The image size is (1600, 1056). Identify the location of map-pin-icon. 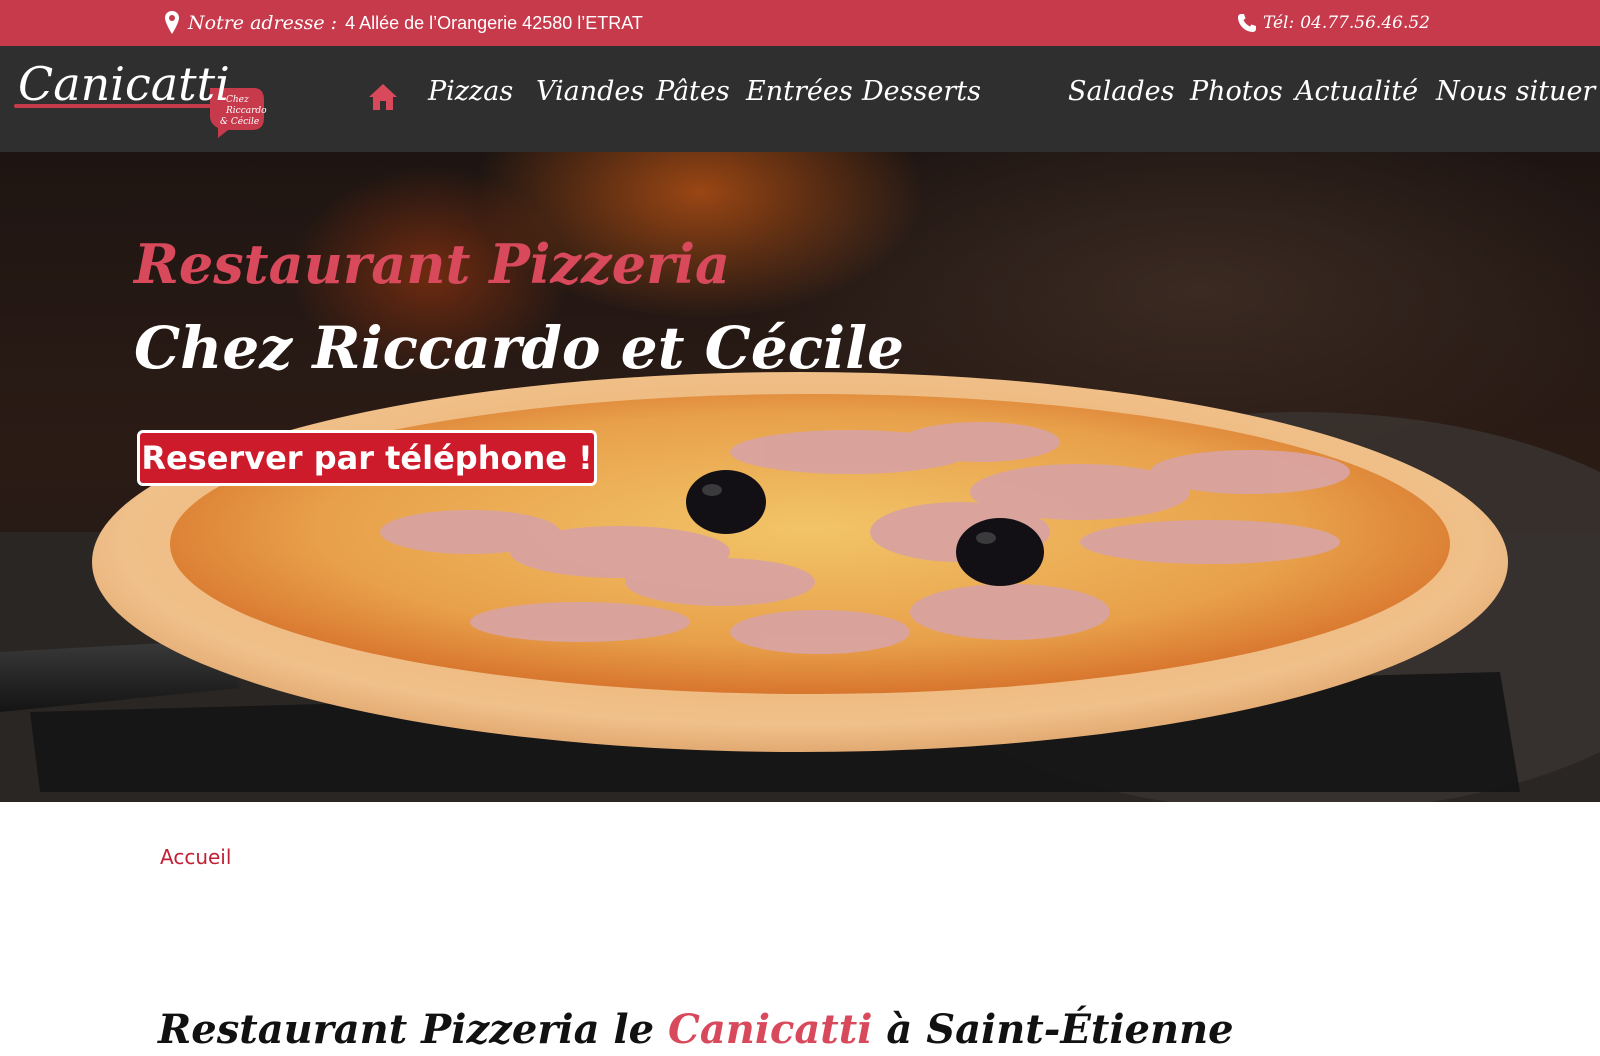
(172, 22).